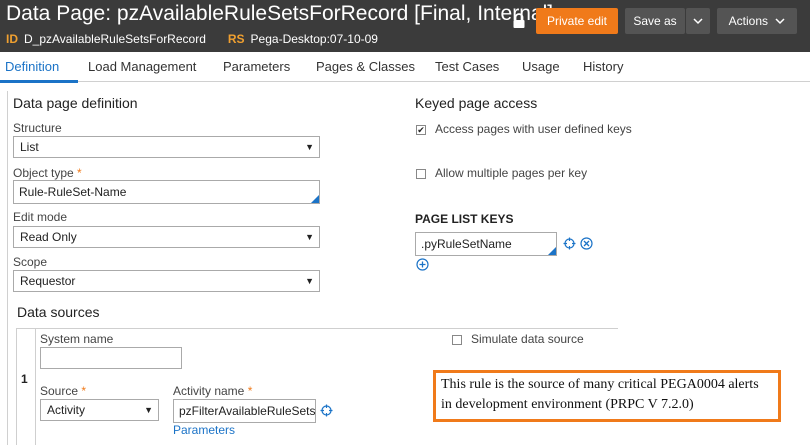 Image resolution: width=810 pixels, height=445 pixels. What do you see at coordinates (73, 192) in the screenshot?
I see `object-type-value: Rule-RuleSet-Name` at bounding box center [73, 192].